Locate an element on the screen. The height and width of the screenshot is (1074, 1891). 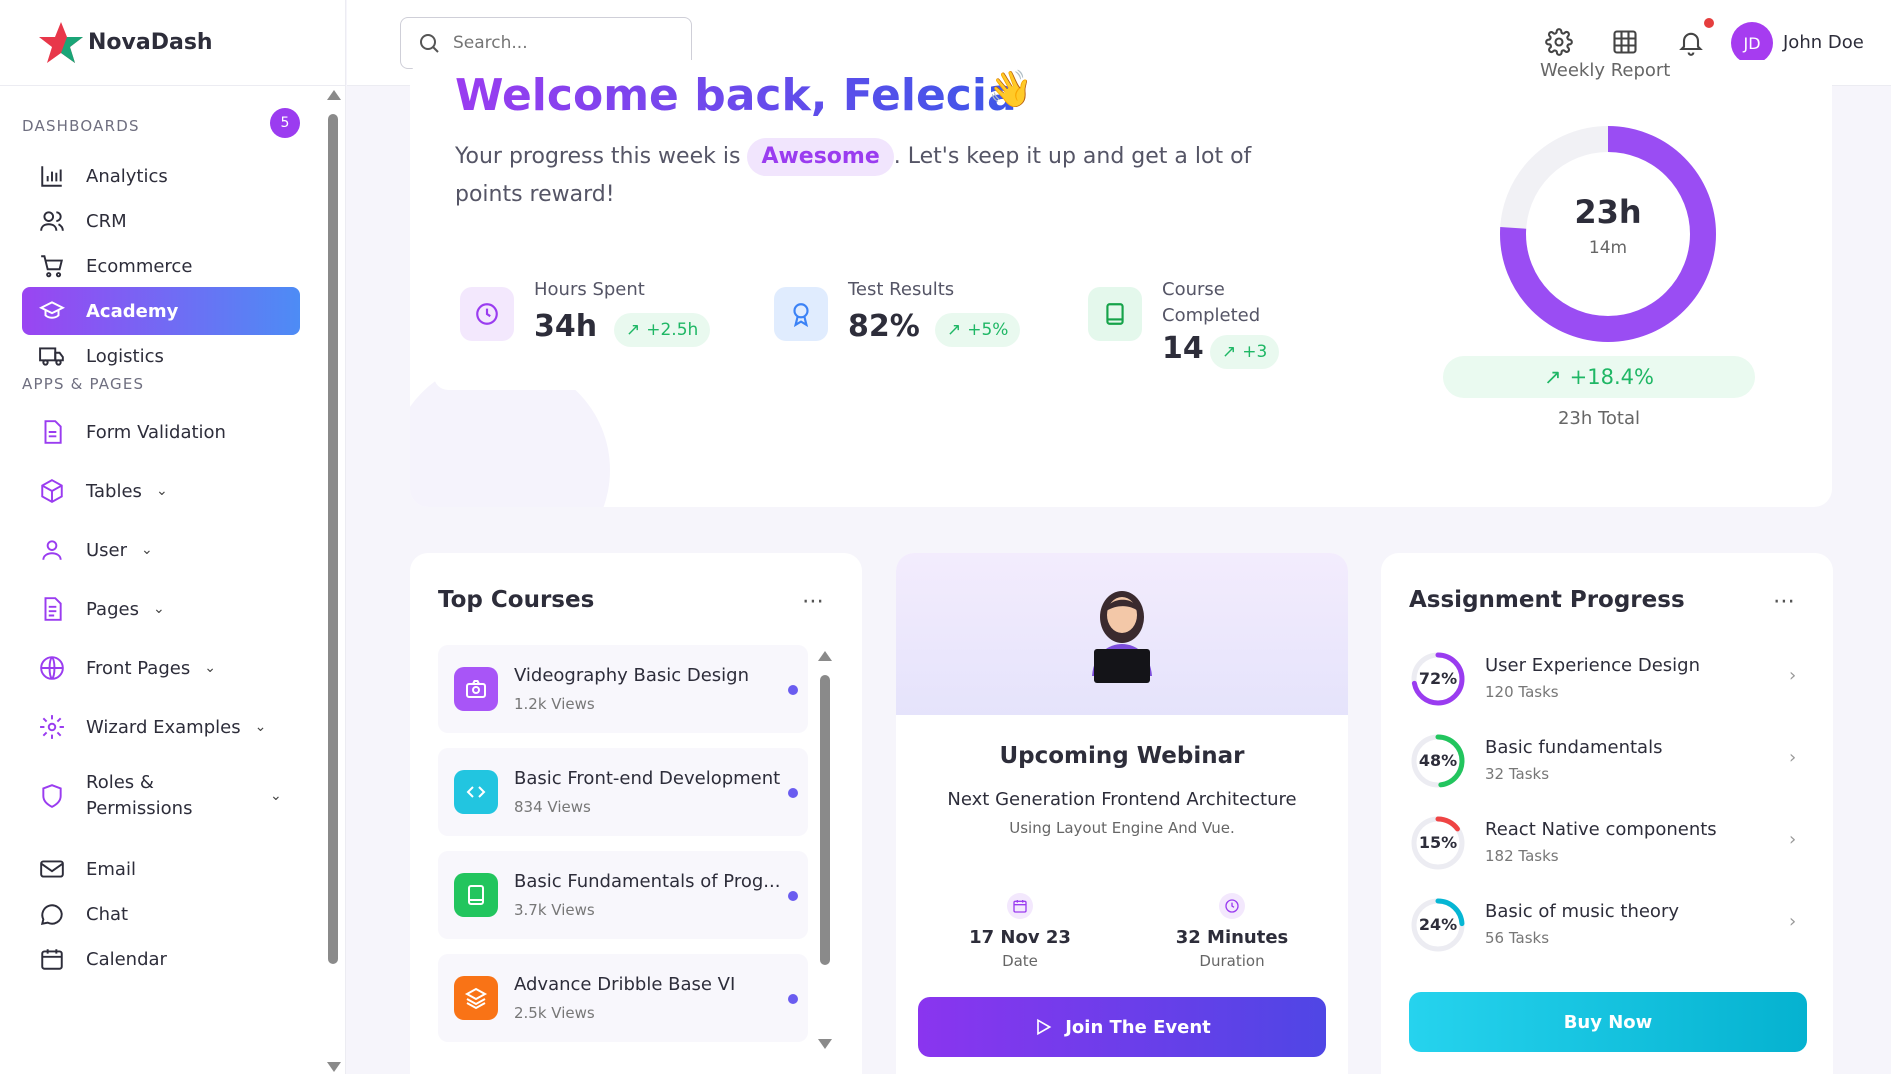
waving-hand-icon: 👋 is located at coordinates (1010, 89).